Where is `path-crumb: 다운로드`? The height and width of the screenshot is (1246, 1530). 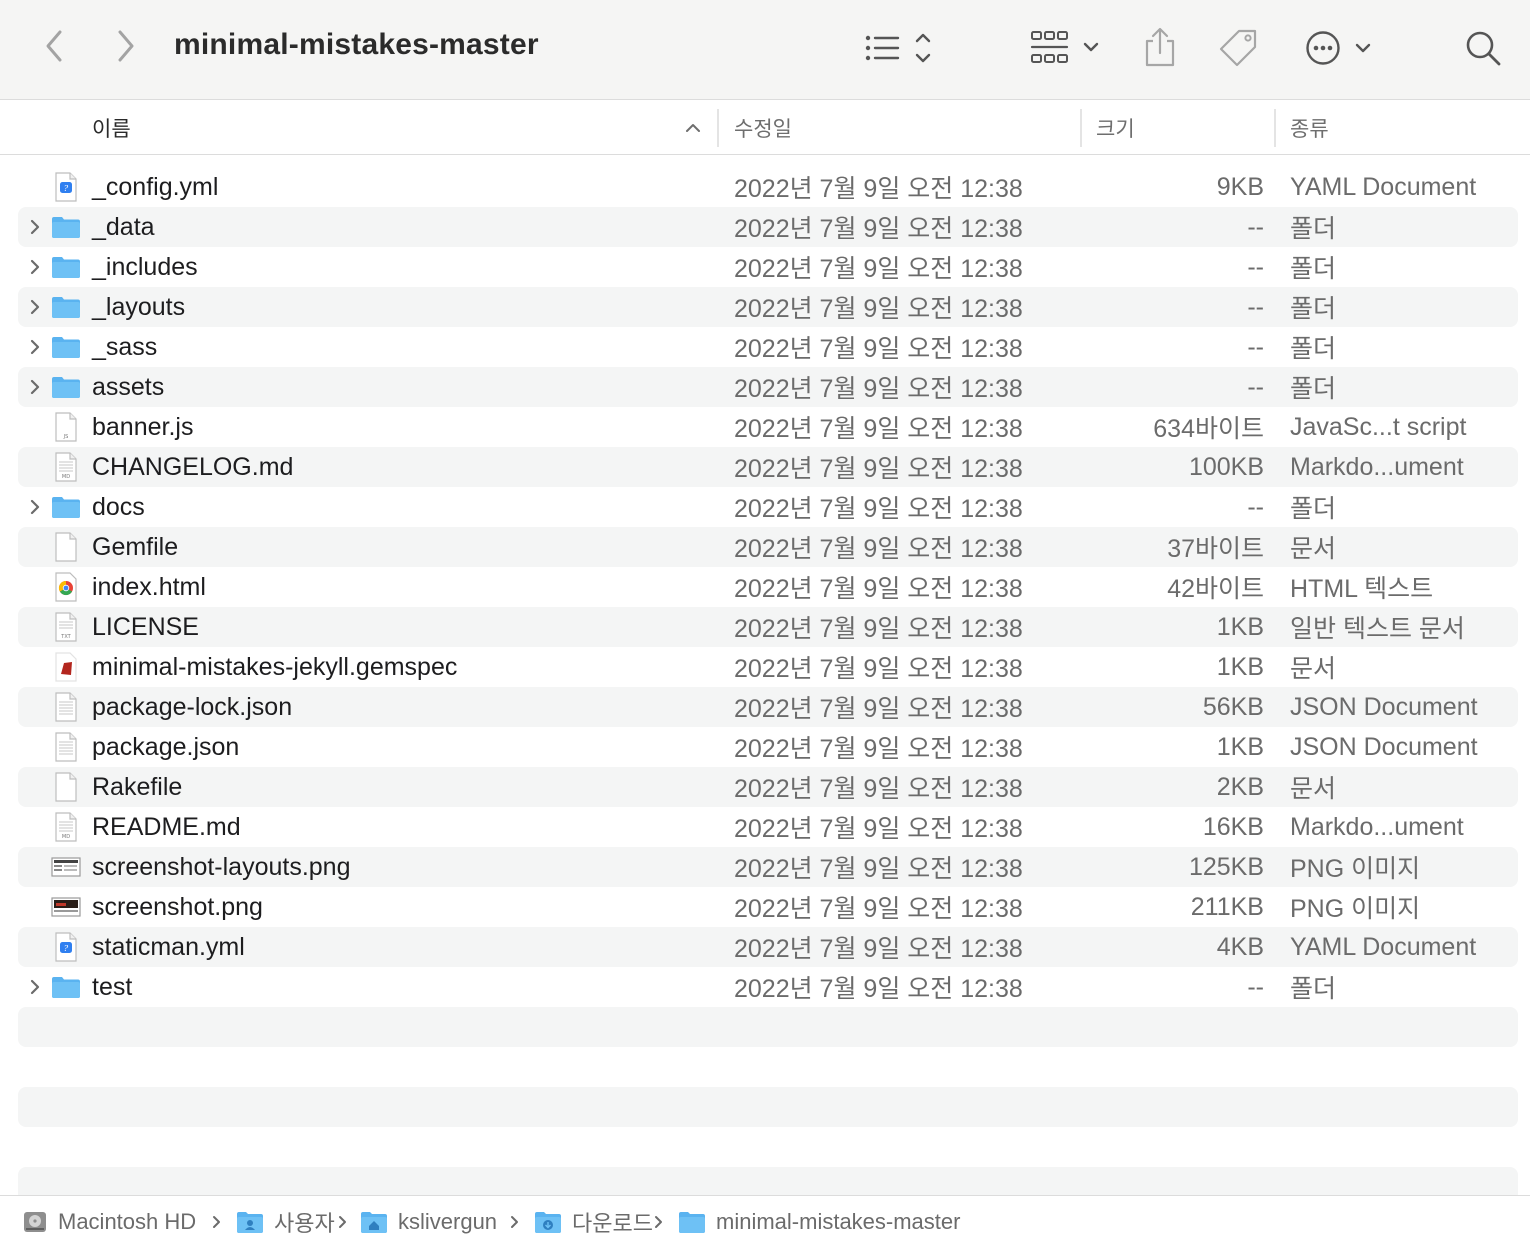
path-crumb: 다운로드 is located at coordinates (593, 1221).